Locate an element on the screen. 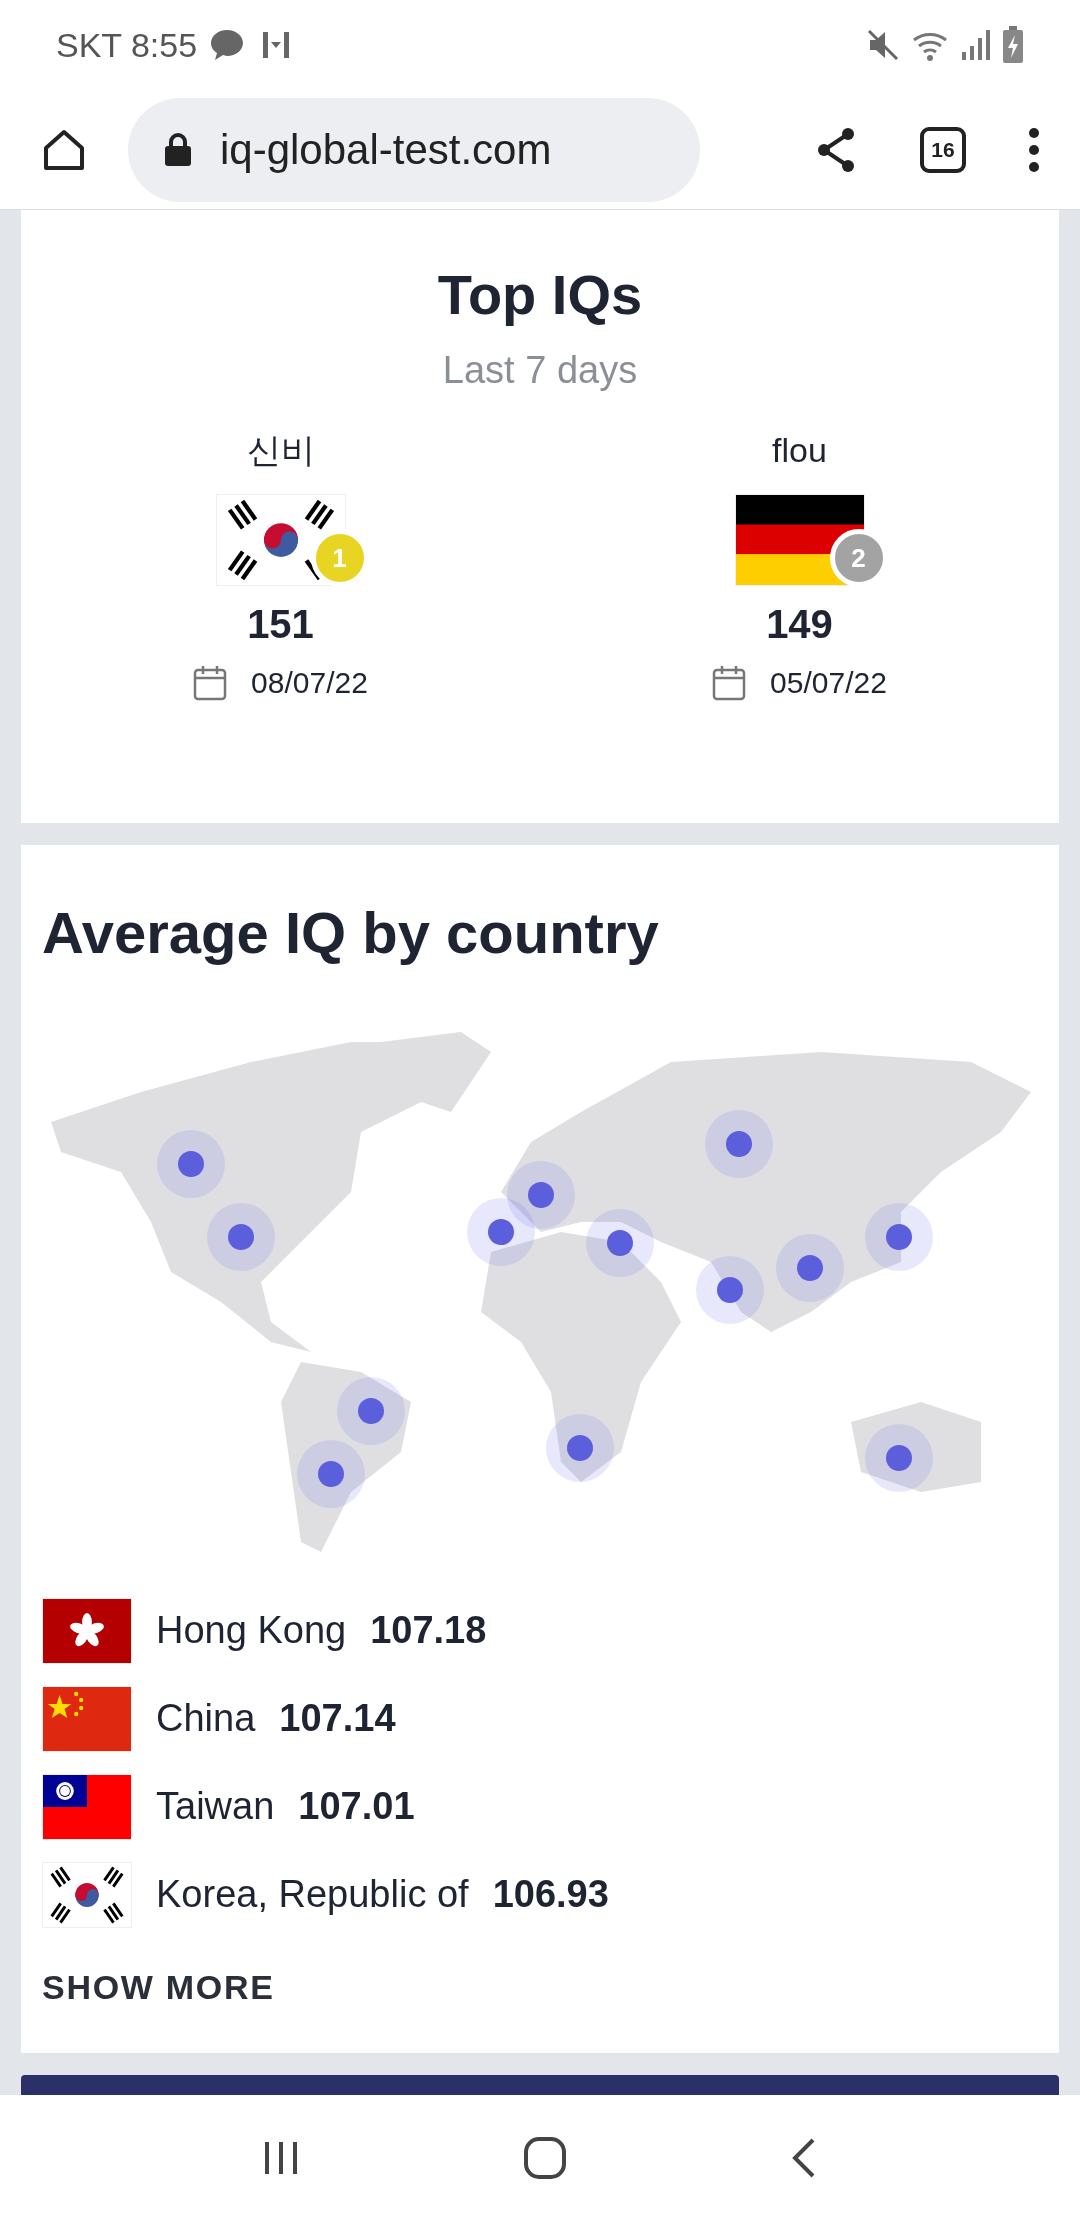 The height and width of the screenshot is (2220, 1080). country-name: Hong Kong is located at coordinates (251, 1630).